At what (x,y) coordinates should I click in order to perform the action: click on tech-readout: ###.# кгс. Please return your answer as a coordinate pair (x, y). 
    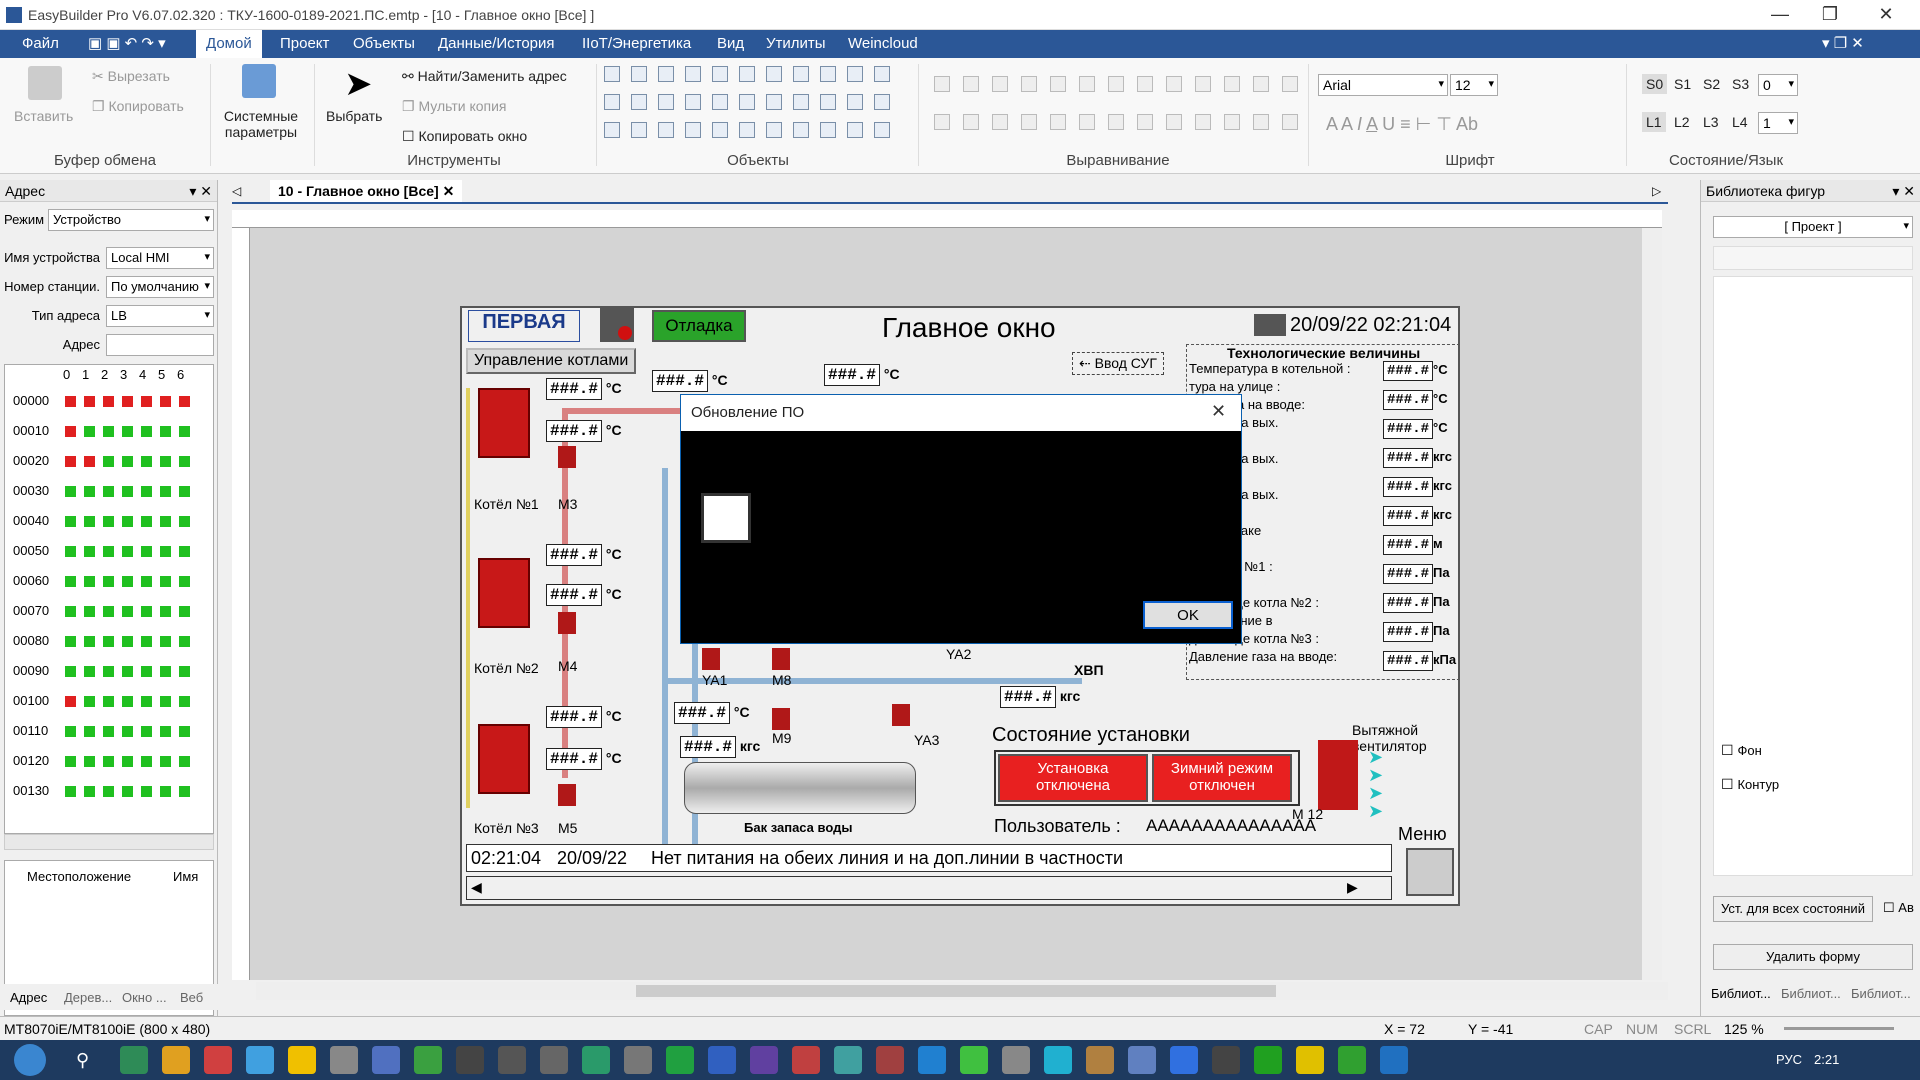
    Looking at the image, I should click on (1420, 491).